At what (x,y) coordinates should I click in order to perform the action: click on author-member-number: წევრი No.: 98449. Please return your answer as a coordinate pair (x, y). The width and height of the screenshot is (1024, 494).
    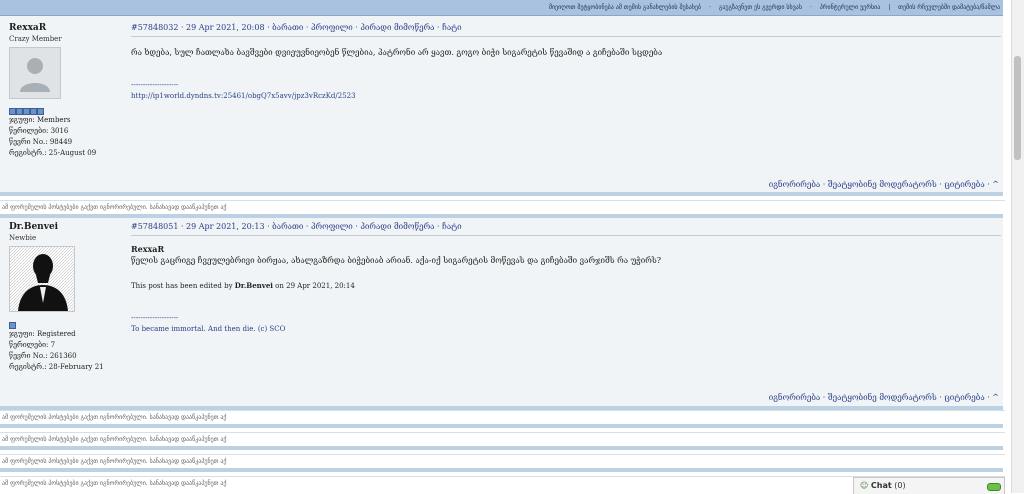
    Looking at the image, I should click on (41, 142).